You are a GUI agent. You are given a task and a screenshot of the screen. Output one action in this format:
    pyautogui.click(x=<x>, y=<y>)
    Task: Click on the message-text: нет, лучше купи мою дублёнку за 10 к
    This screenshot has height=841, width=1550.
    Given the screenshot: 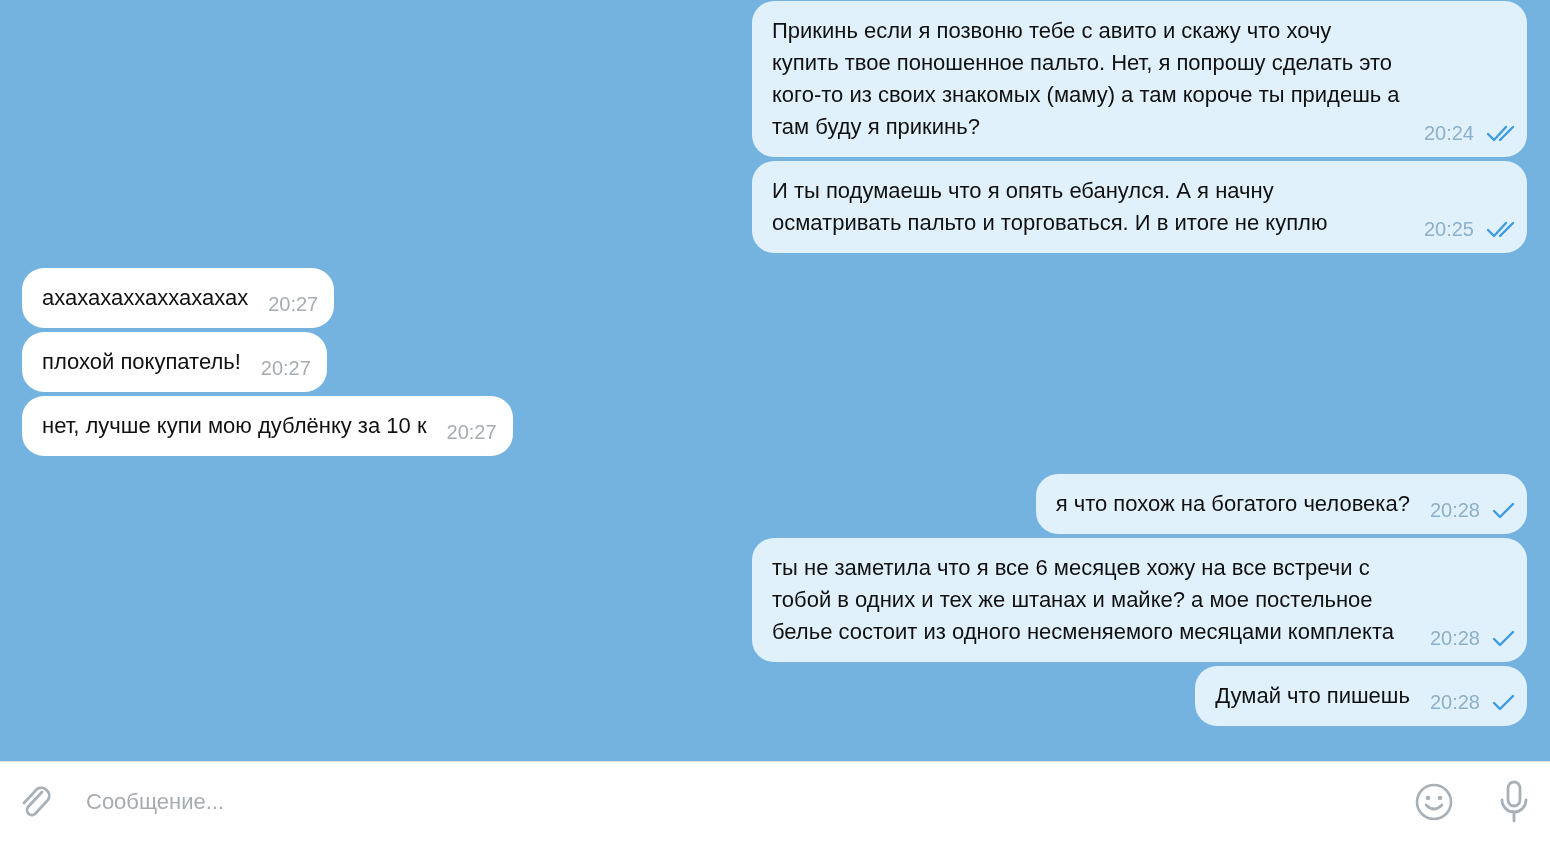 What is the action you would take?
    pyautogui.click(x=234, y=426)
    